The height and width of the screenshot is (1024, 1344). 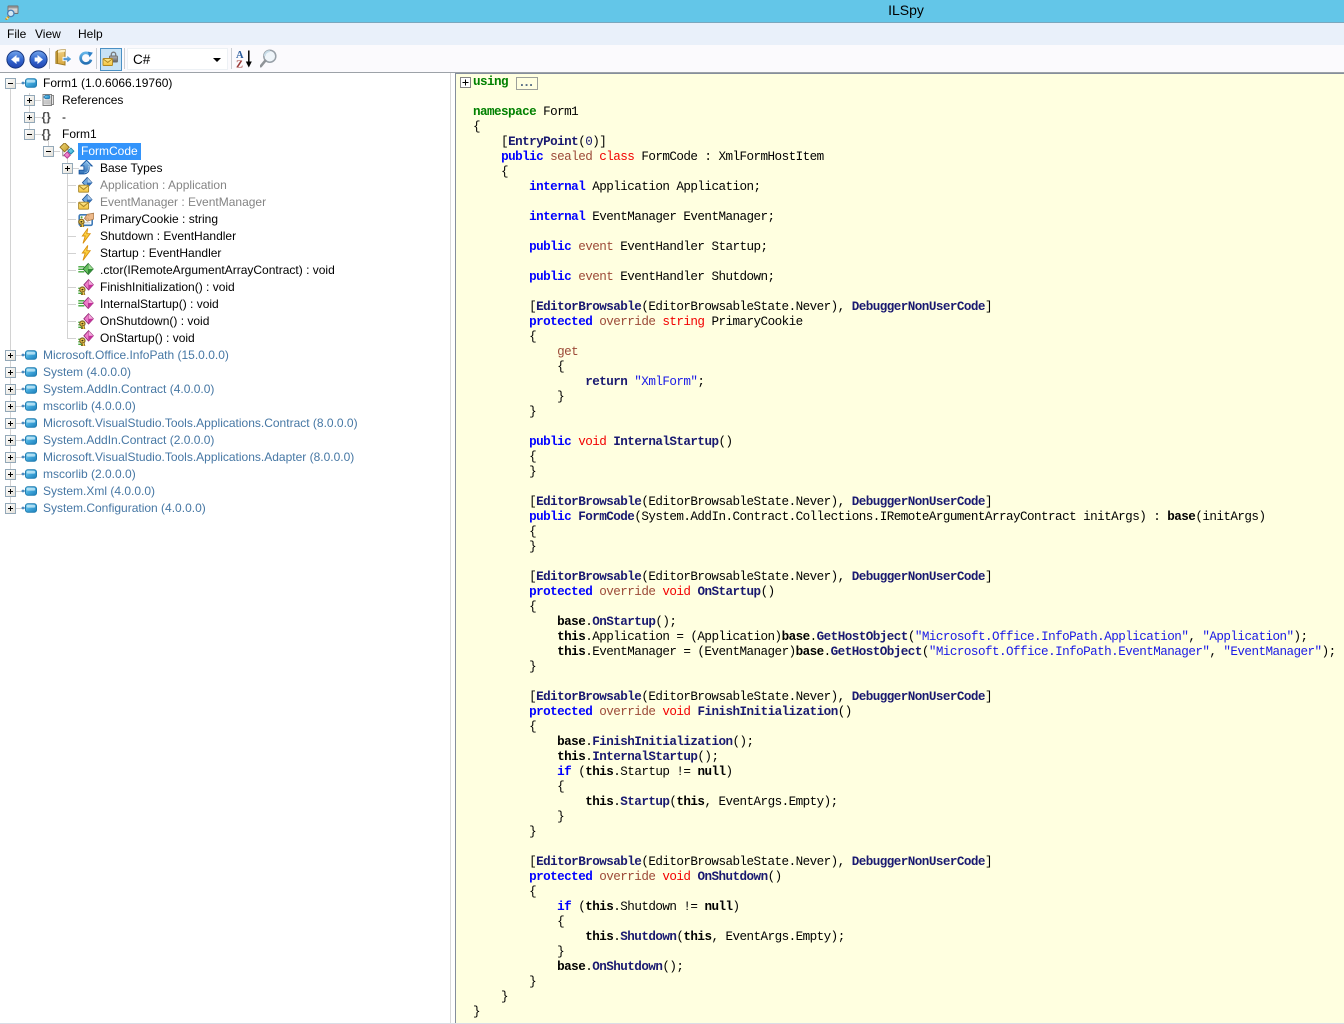 What do you see at coordinates (239, 65) in the screenshot?
I see `svg-text: Z` at bounding box center [239, 65].